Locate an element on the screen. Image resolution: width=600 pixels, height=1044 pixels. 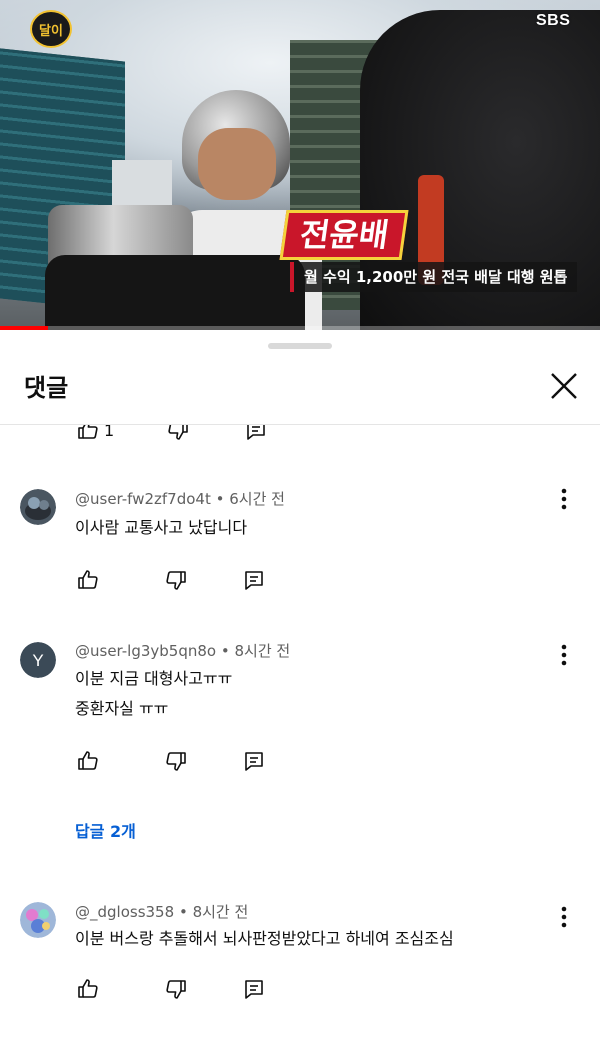
comment-text: 이분 지금 대형사고ㅠㅠ 중환자실 ㅠㅠ is located at coordinates (153, 694).